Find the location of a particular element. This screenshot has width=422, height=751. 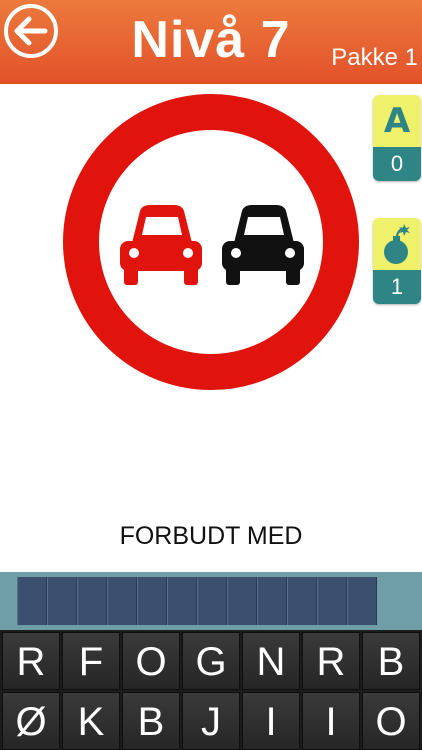

key-letter: G is located at coordinates (211, 661).